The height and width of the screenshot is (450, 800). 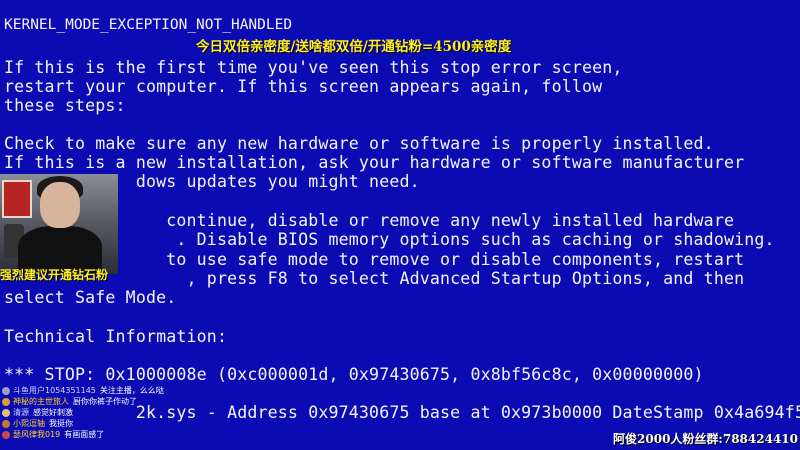 I want to click on promo-banner-left: 强烈建议开通钻石粉, so click(x=54, y=275).